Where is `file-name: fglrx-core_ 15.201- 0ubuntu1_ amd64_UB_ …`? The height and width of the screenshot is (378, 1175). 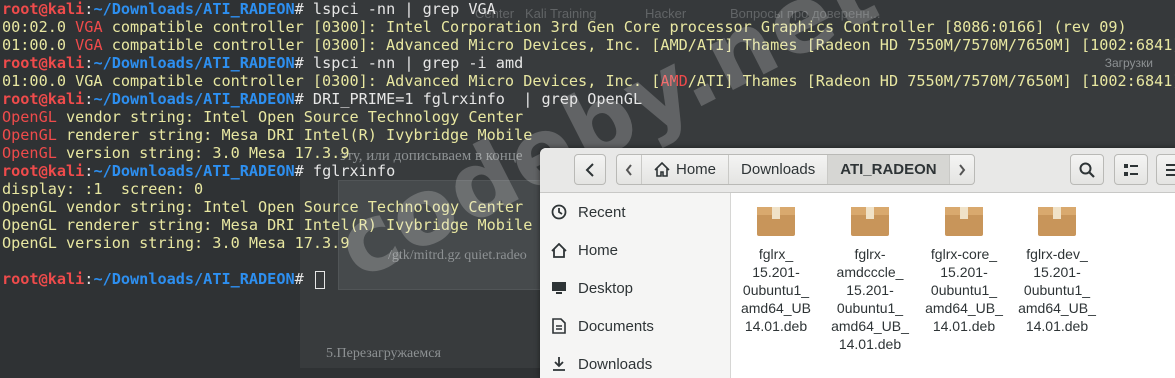
file-name: fglrx-core_ 15.201- 0ubuntu1_ amd64_UB_ … is located at coordinates (964, 290).